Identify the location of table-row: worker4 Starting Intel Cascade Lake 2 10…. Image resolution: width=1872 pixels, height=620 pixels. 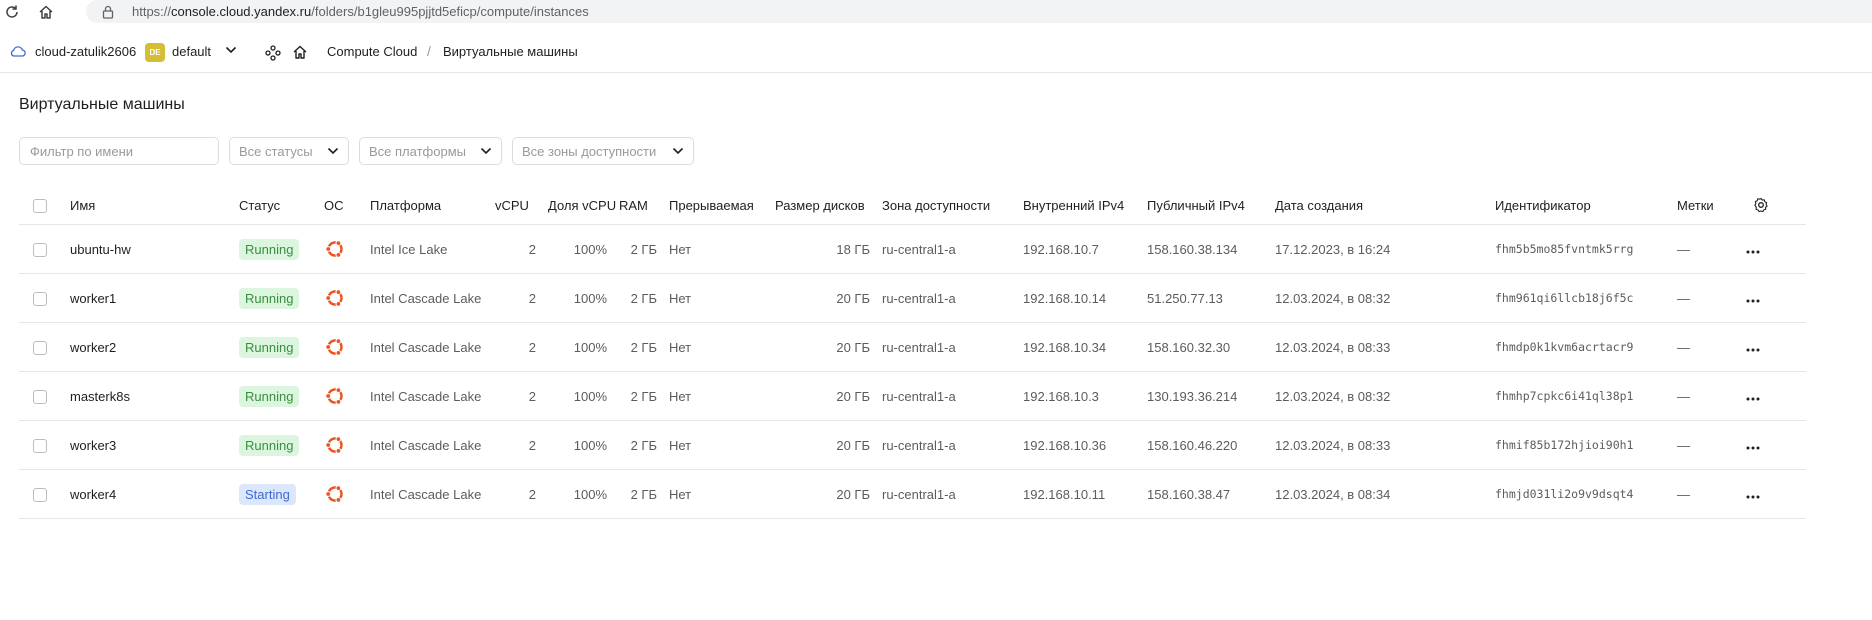
(912, 494).